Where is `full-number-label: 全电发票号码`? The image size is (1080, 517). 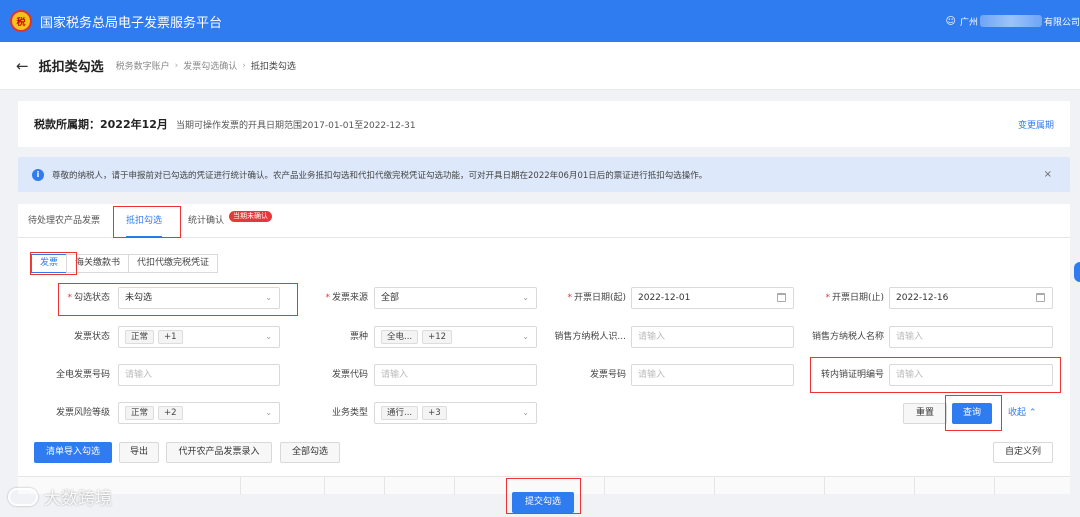
full-number-label: 全电发票号码 is located at coordinates (82, 375).